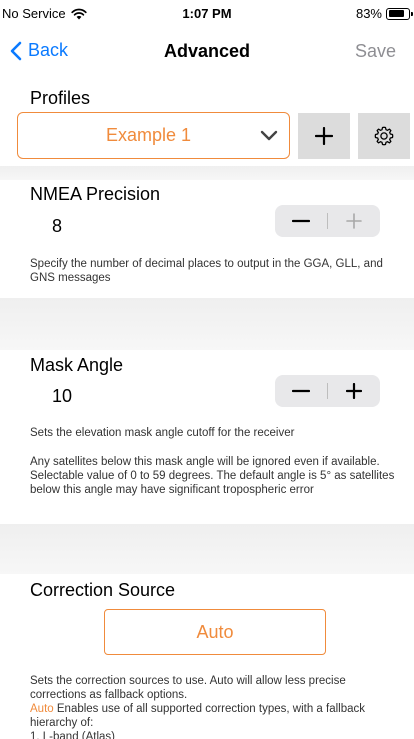 The width and height of the screenshot is (414, 739). I want to click on profile-dropdown: Example 1, so click(153, 135).